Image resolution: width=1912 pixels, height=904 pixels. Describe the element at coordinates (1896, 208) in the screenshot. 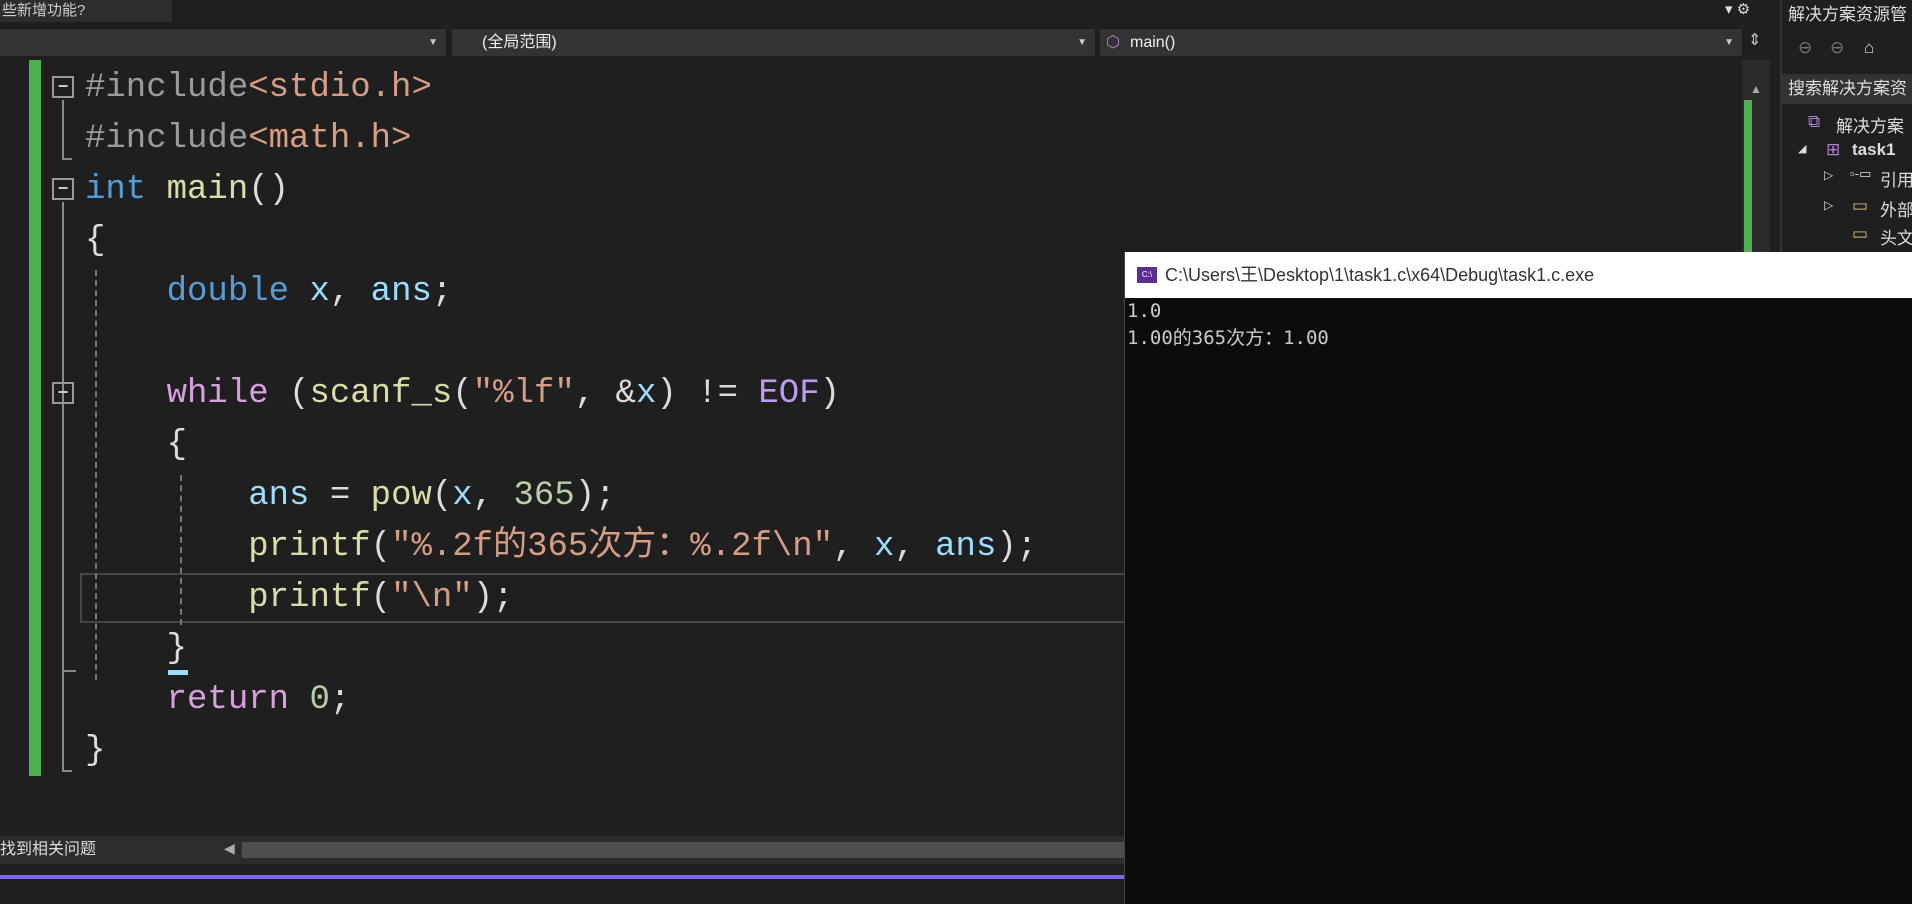

I see `tree-item-external: 外部` at that location.